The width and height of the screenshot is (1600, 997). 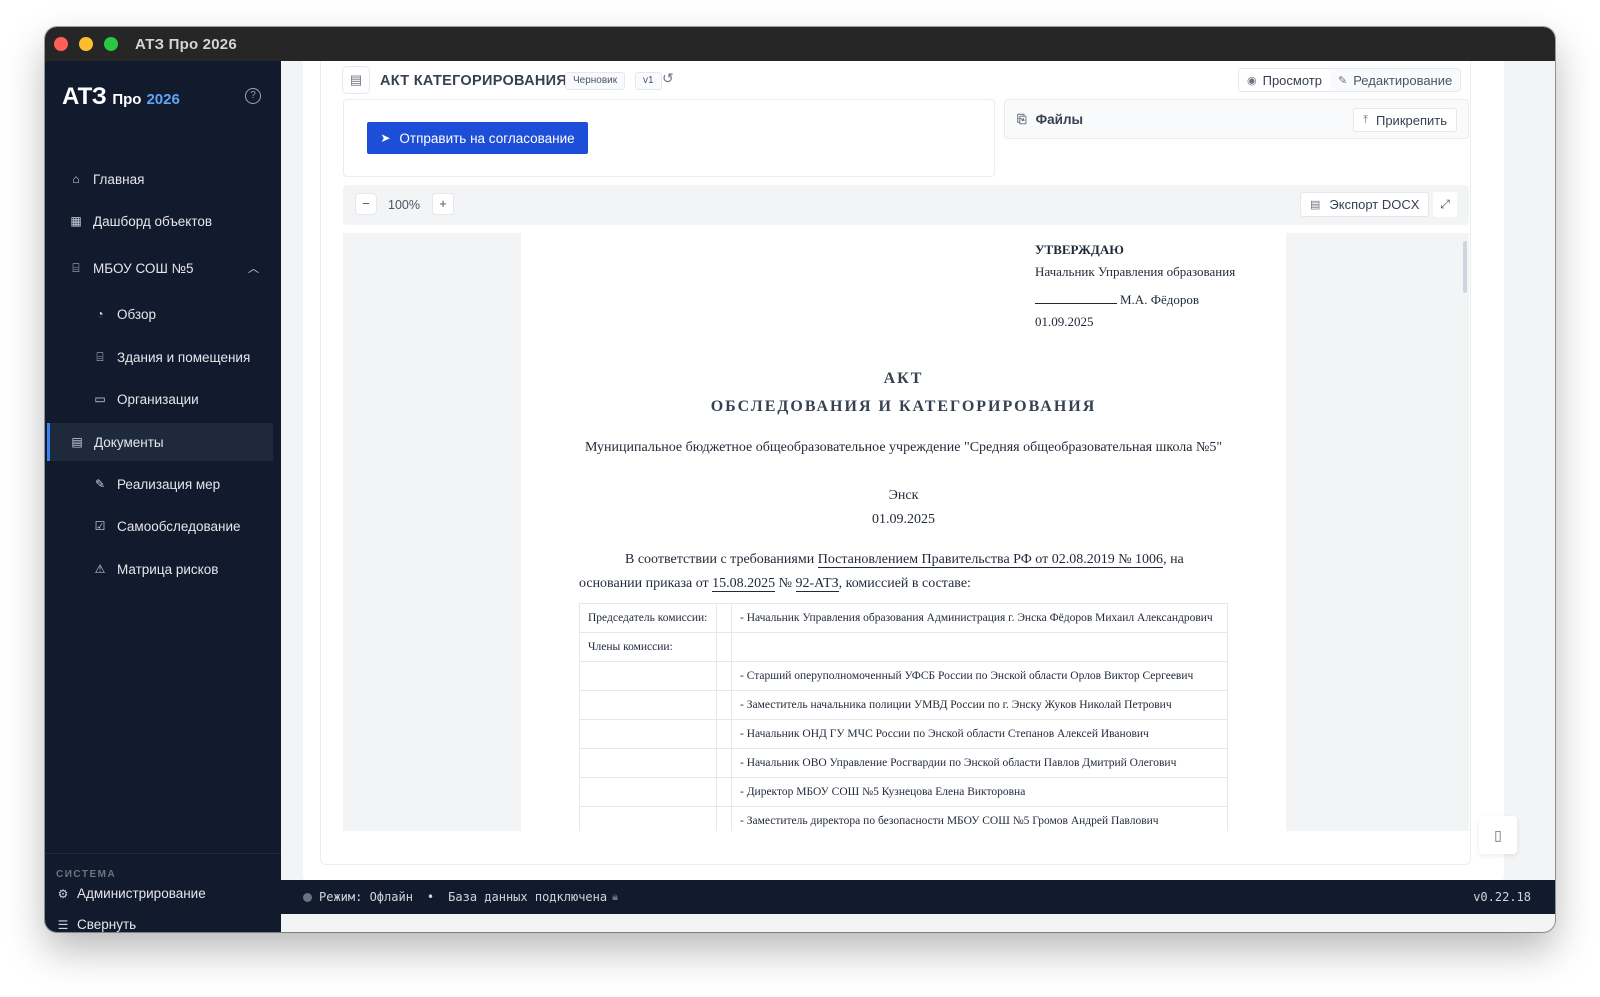 I want to click on mode-switch: ◉ Просмотр ✎ Редактирование, so click(x=1350, y=80).